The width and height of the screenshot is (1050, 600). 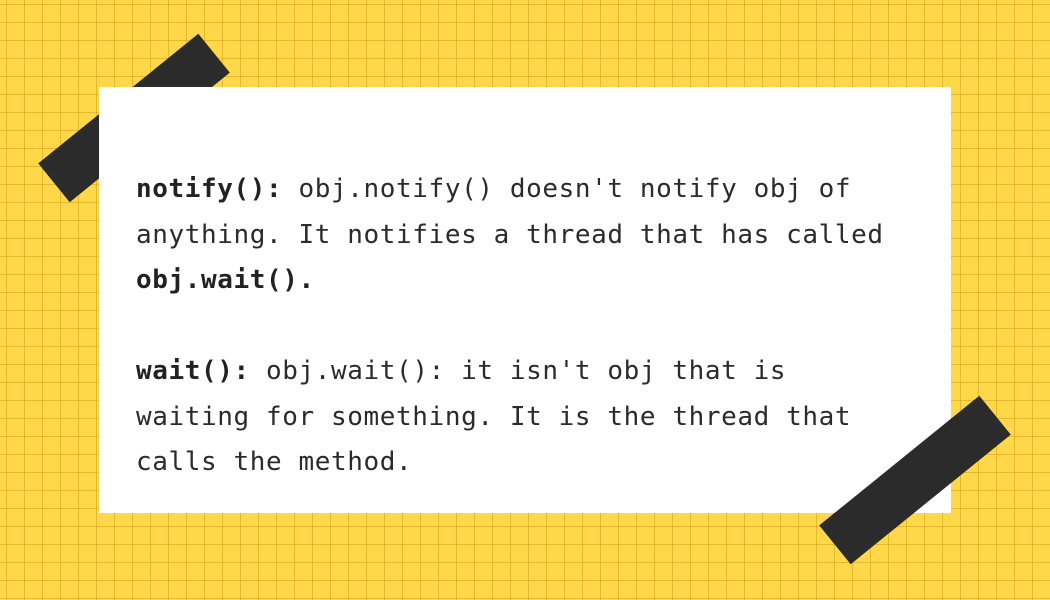 What do you see at coordinates (225, 280) in the screenshot?
I see `wait-call-code: obj.wait().` at bounding box center [225, 280].